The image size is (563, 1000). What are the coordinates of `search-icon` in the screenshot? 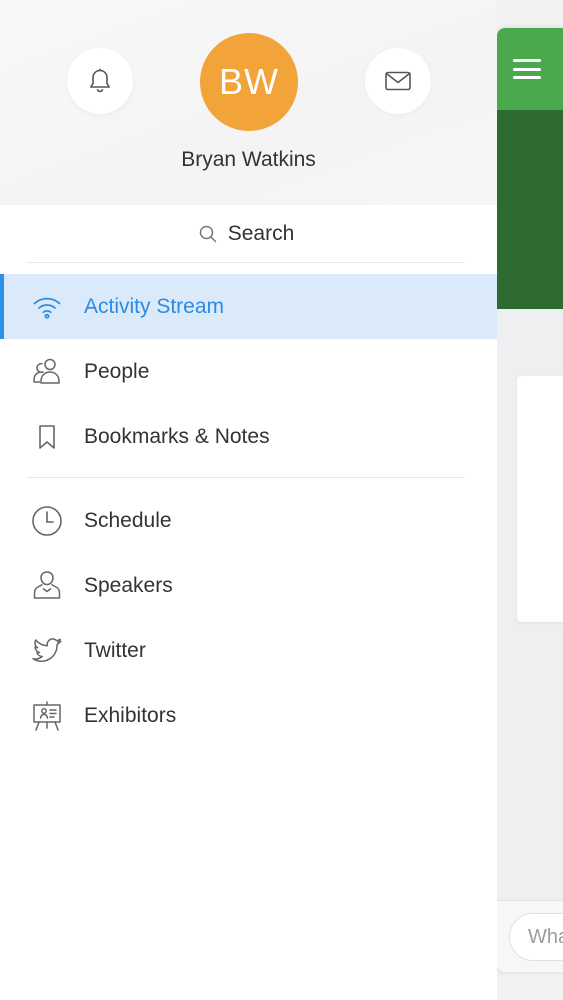 It's located at (207, 233).